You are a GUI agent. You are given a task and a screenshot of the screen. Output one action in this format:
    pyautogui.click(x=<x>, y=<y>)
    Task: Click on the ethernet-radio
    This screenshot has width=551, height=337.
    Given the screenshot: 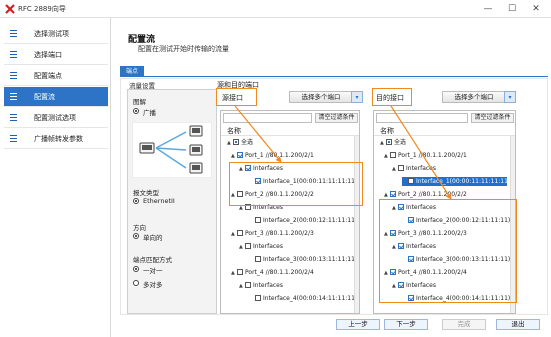 What is the action you would take?
    pyautogui.click(x=136, y=201)
    